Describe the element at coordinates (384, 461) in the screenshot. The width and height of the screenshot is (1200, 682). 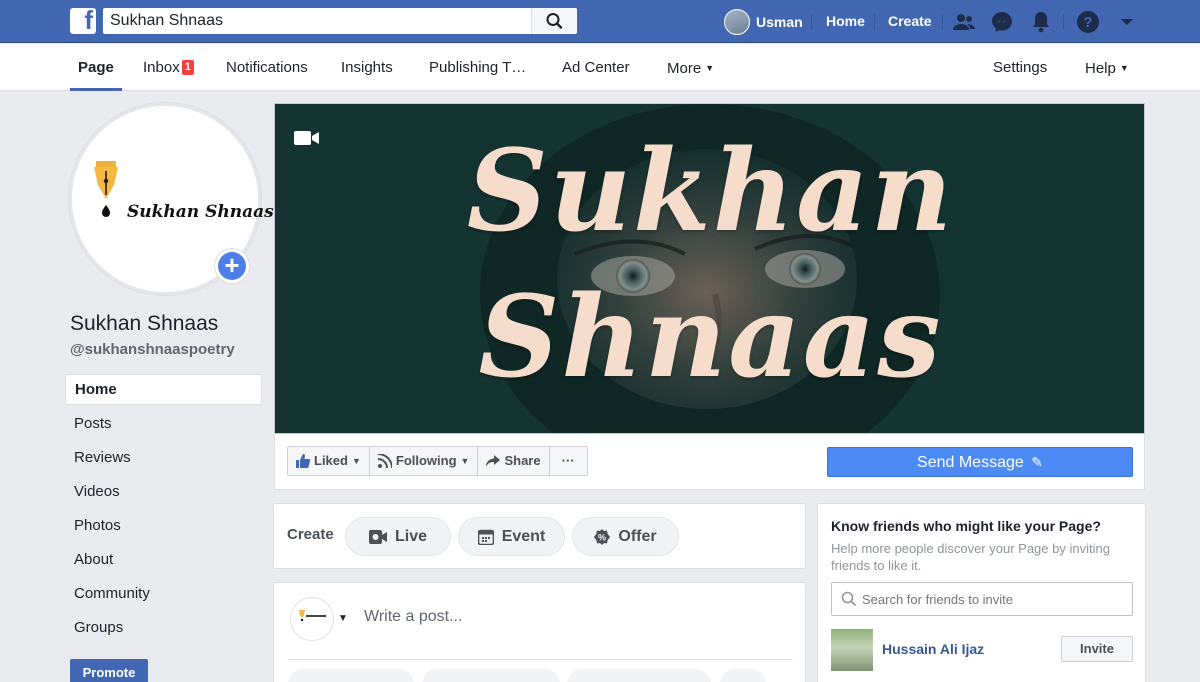
I see `rss-feed-icon` at that location.